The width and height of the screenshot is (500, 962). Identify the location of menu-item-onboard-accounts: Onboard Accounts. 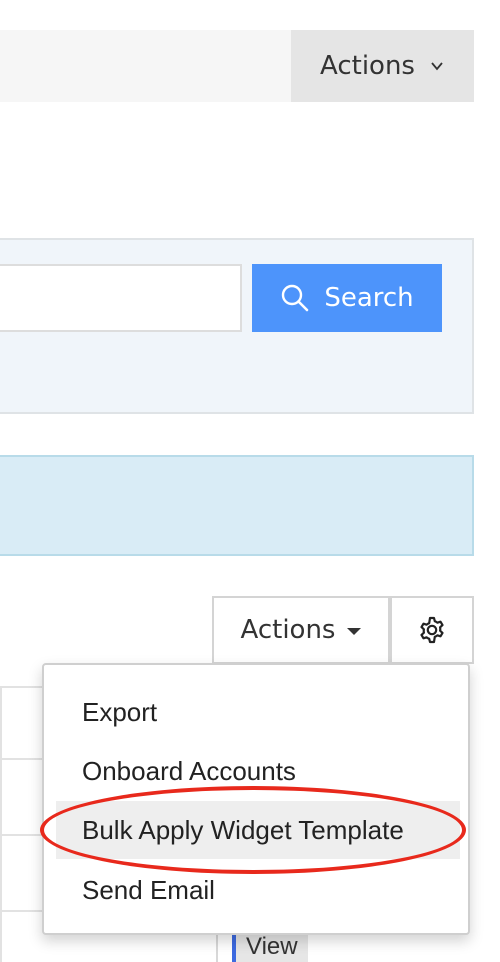
(258, 771).